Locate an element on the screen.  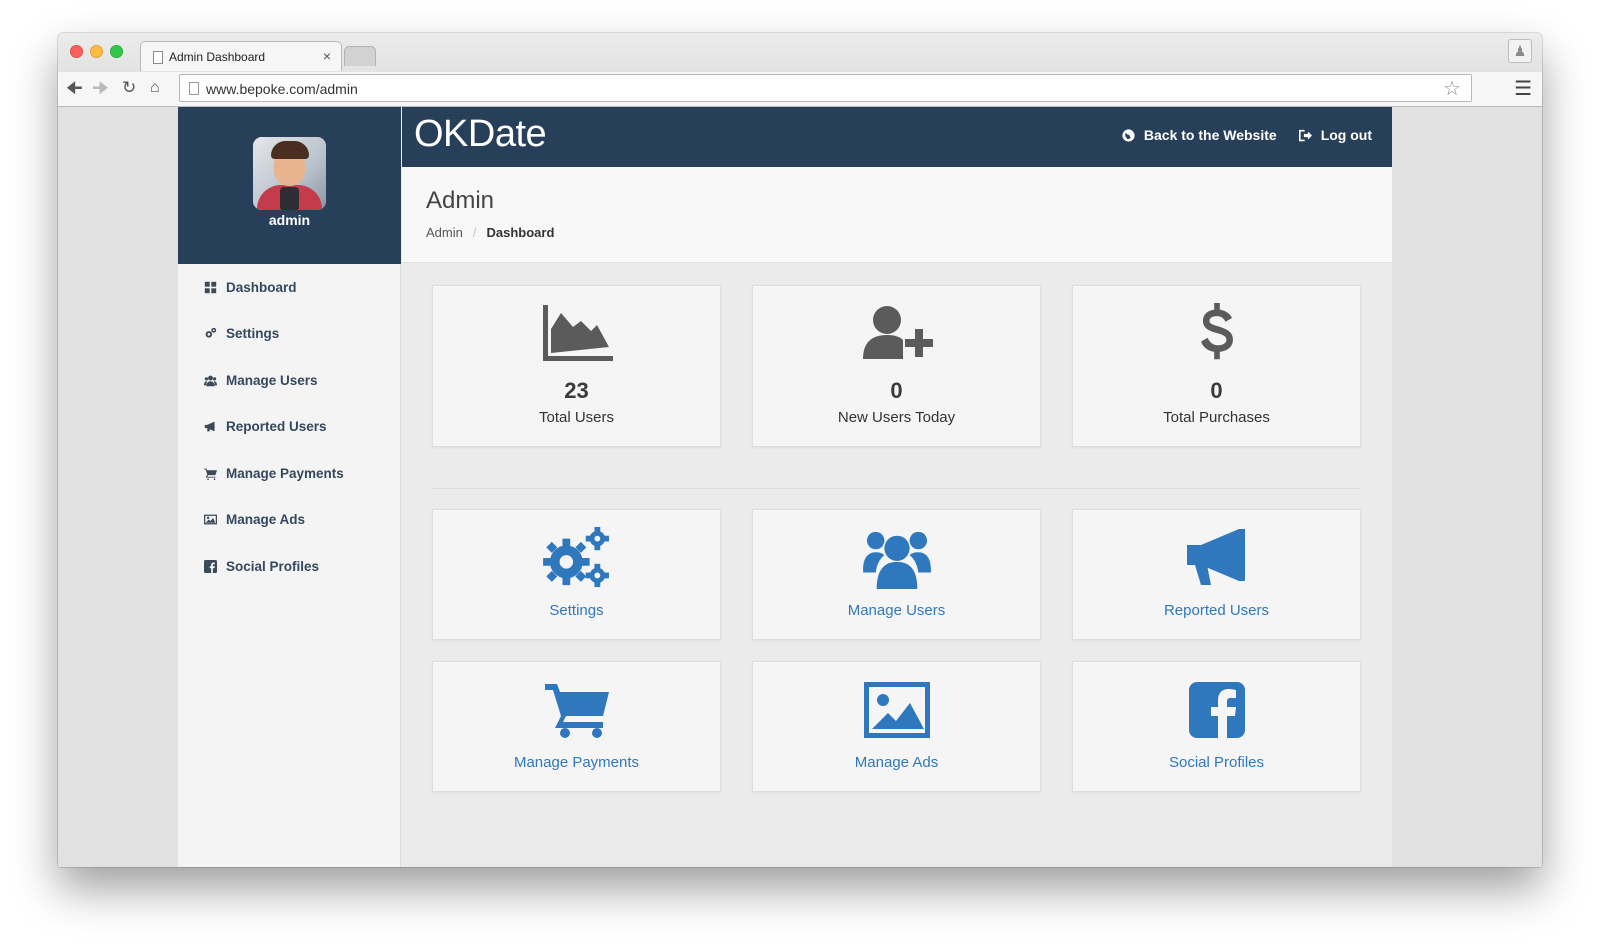
forward-arrow-icon: 🠊 is located at coordinates (100, 88).